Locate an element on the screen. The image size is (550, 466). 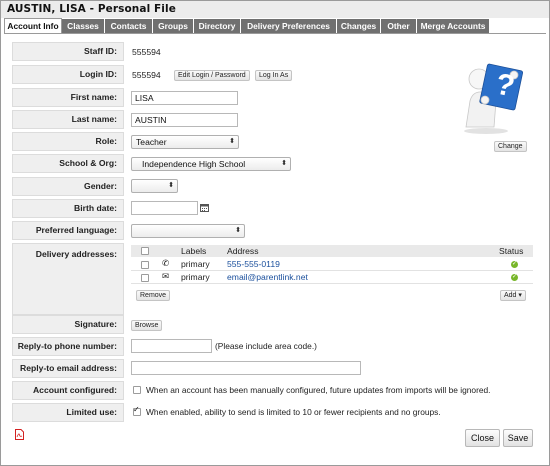
tab-directory: Directory is located at coordinates (217, 26).